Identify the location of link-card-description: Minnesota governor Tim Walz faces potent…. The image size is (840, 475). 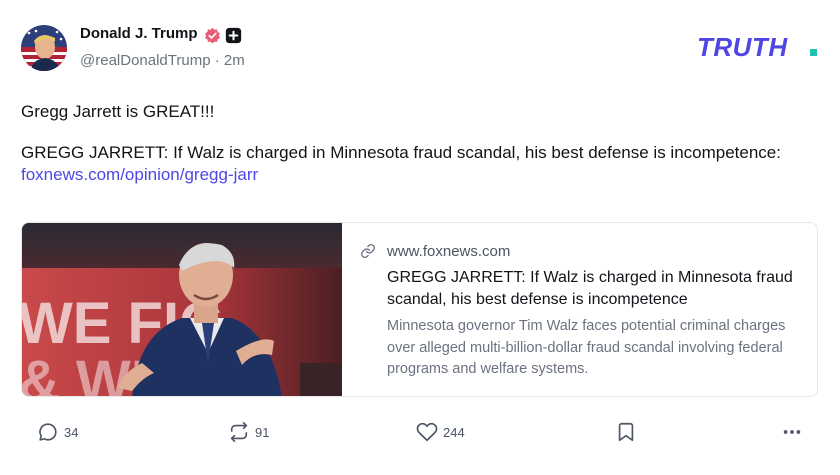
(586, 347).